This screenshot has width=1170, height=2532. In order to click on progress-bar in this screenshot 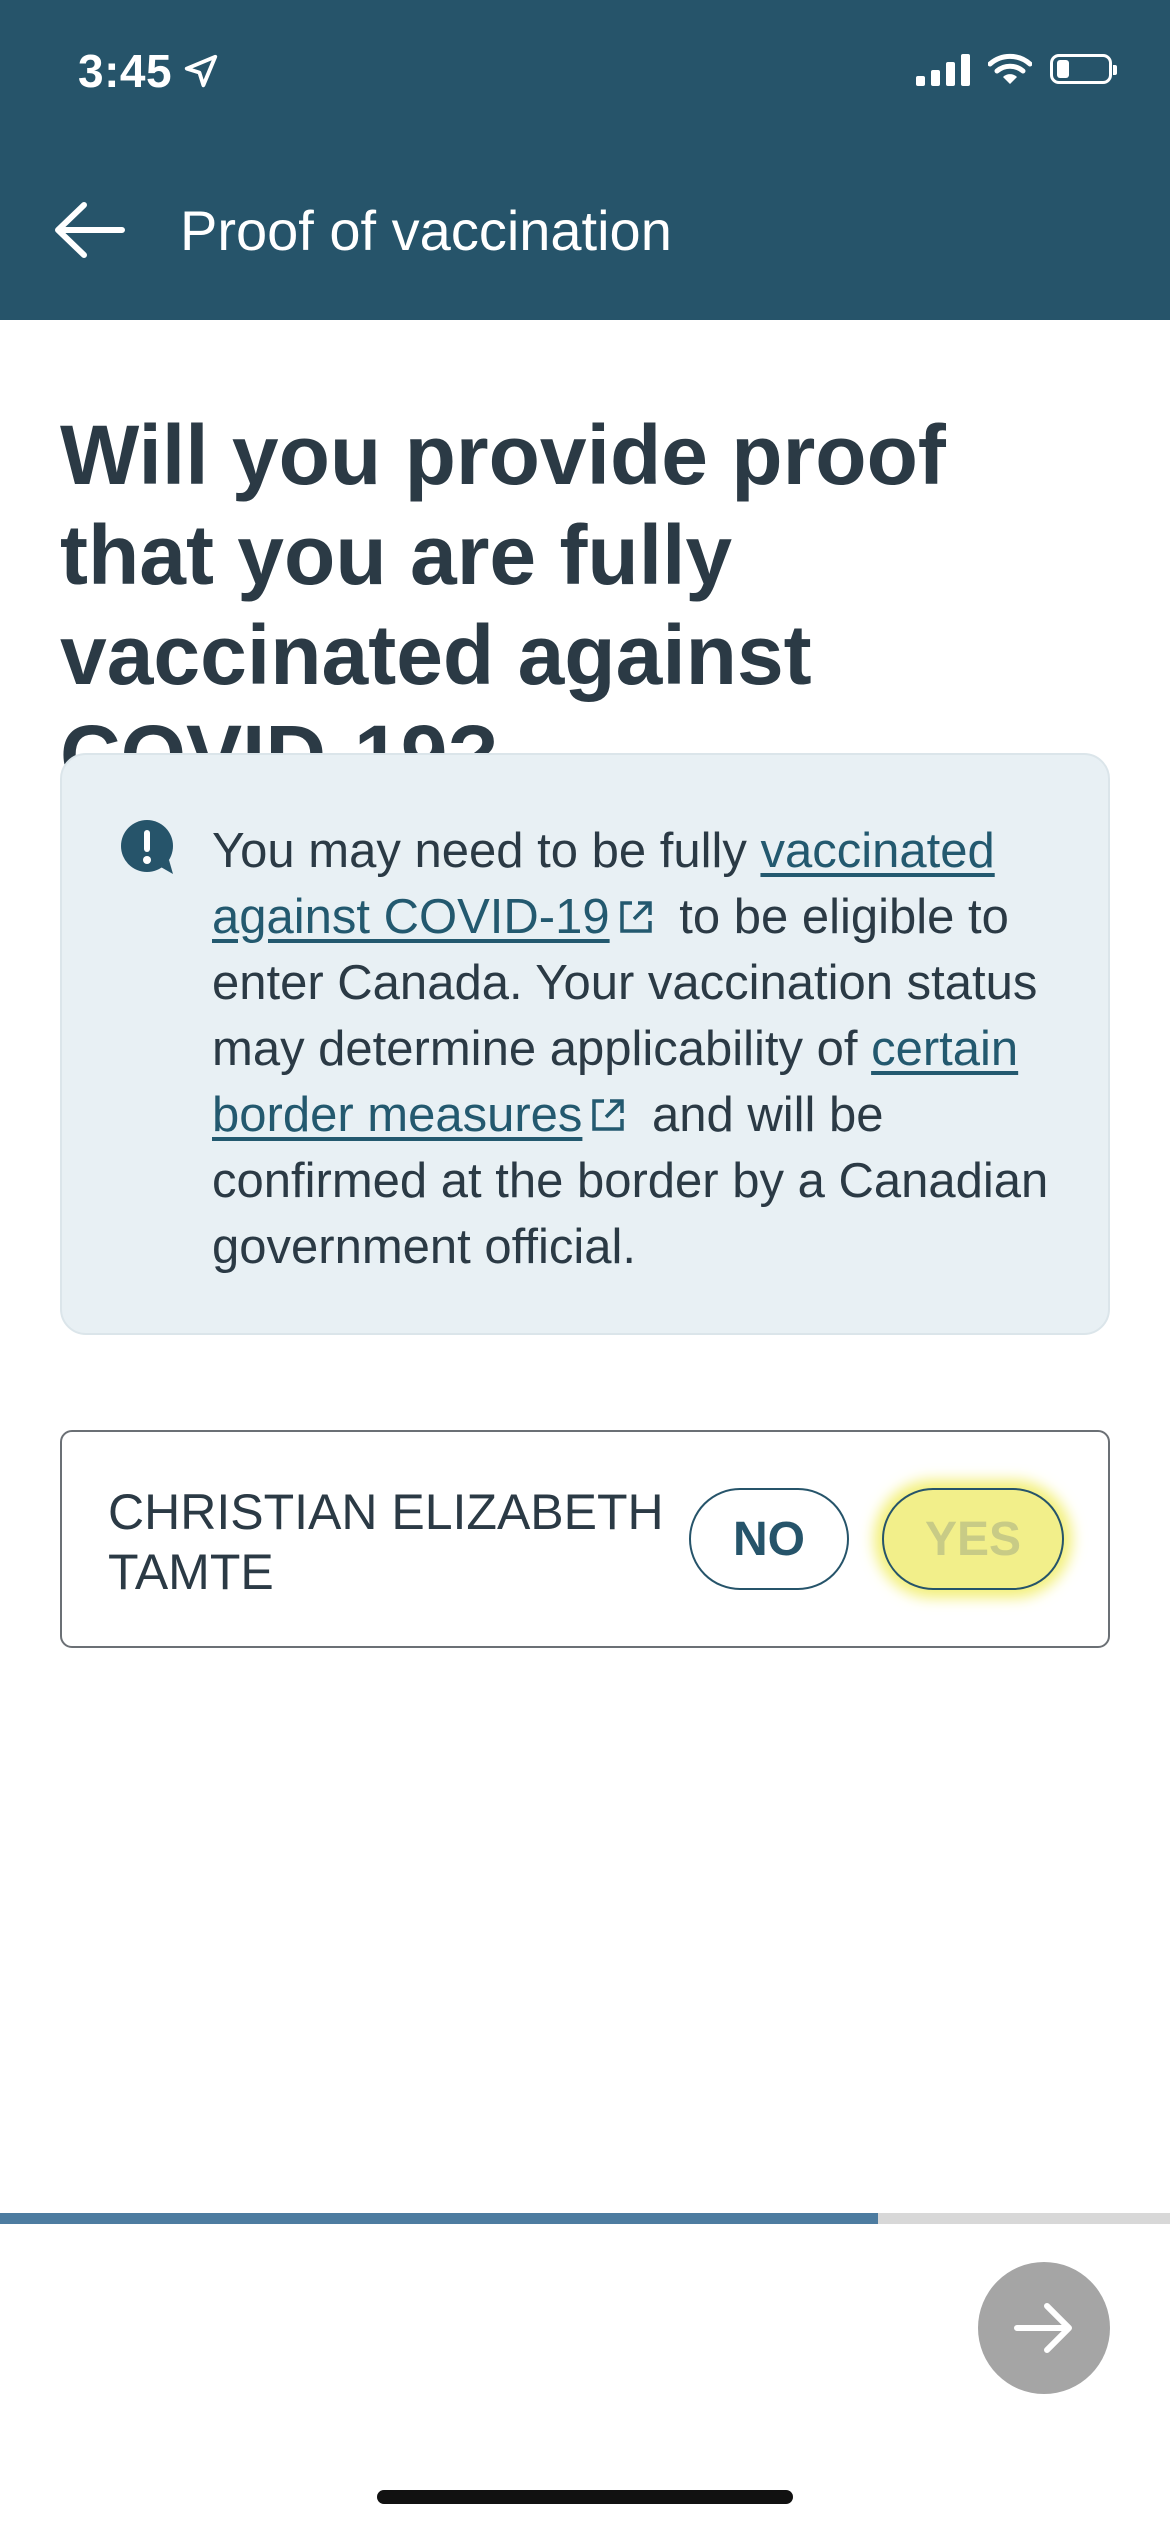, I will do `click(585, 2218)`.